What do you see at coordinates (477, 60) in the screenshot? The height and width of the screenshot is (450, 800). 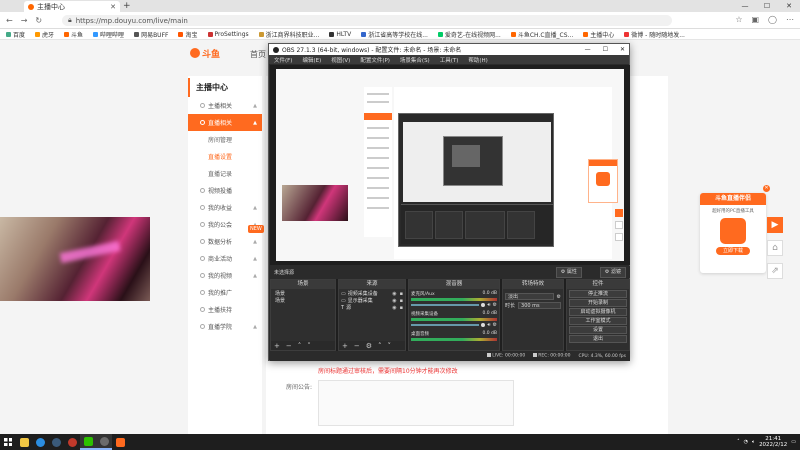 I see `menu-help: 帮助(H)` at bounding box center [477, 60].